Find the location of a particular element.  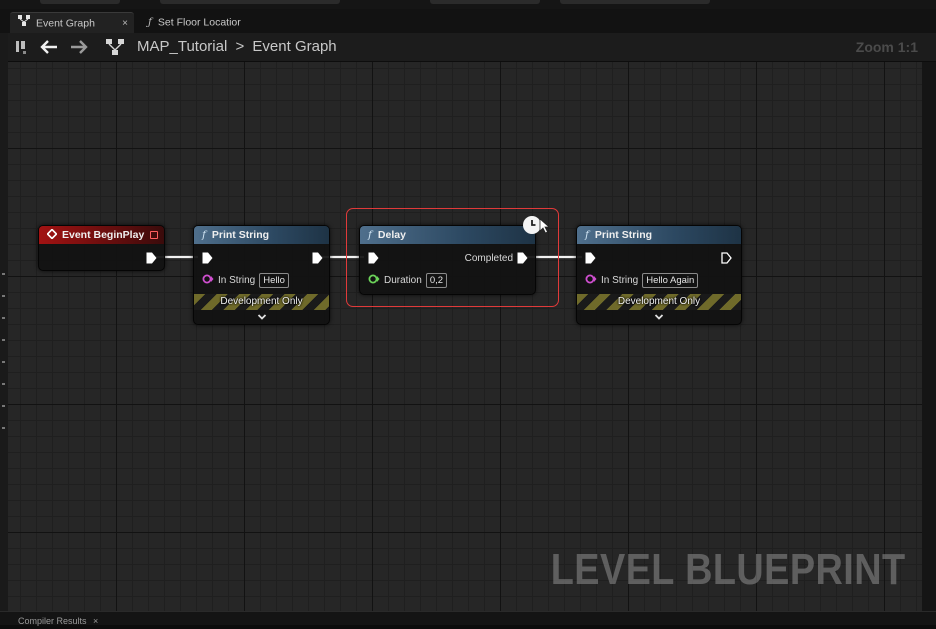

arrow-left-icon is located at coordinates (48, 47).